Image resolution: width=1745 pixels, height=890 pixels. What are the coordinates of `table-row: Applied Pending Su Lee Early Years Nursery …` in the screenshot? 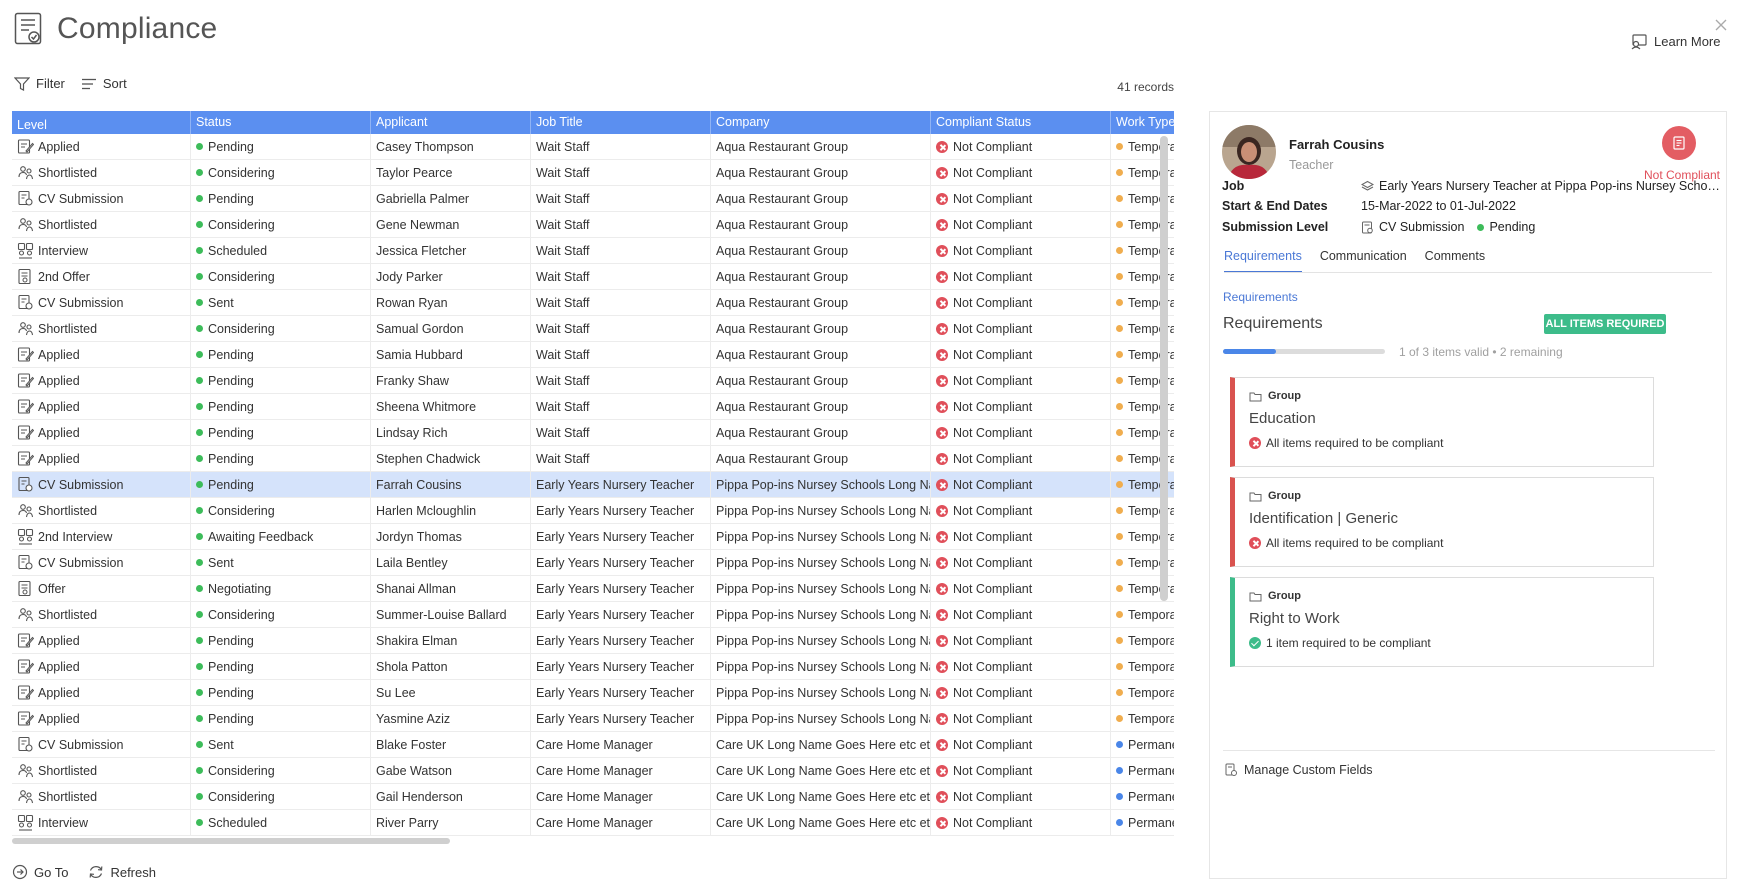 It's located at (593, 693).